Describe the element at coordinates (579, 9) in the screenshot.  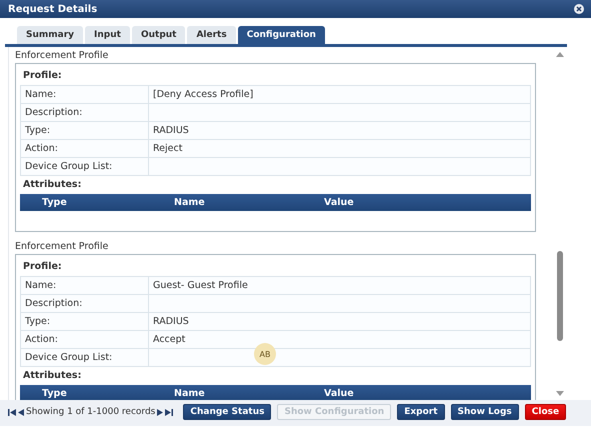
I see `close-icon` at that location.